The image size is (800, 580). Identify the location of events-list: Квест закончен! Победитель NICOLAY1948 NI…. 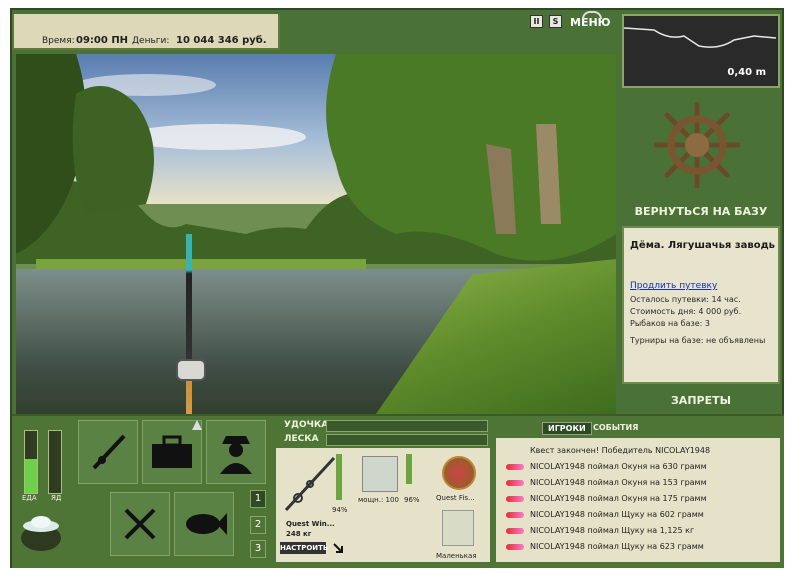
(638, 500).